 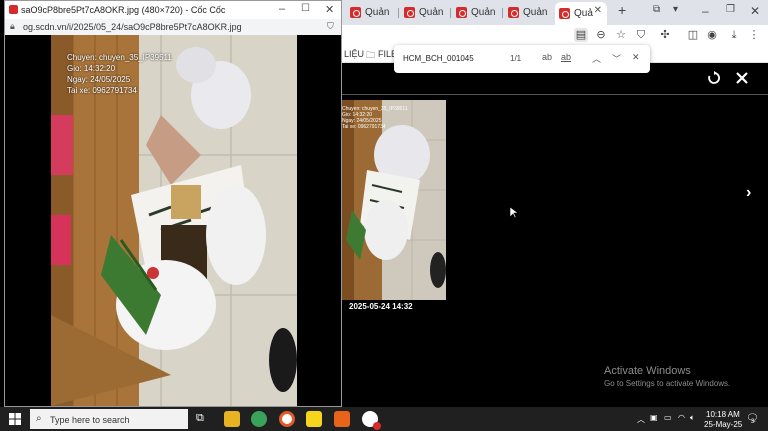 I want to click on clock-time: 10:18 AM, so click(x=723, y=414).